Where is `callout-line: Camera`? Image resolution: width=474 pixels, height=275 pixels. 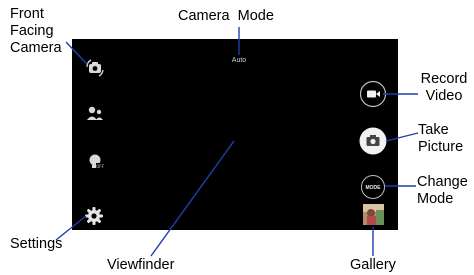 callout-line: Camera is located at coordinates (36, 48).